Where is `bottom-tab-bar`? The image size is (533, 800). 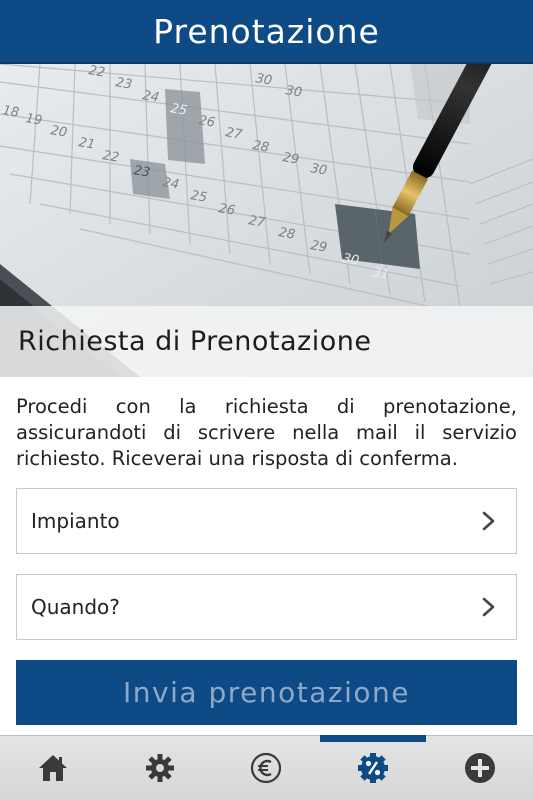 bottom-tab-bar is located at coordinates (266, 767).